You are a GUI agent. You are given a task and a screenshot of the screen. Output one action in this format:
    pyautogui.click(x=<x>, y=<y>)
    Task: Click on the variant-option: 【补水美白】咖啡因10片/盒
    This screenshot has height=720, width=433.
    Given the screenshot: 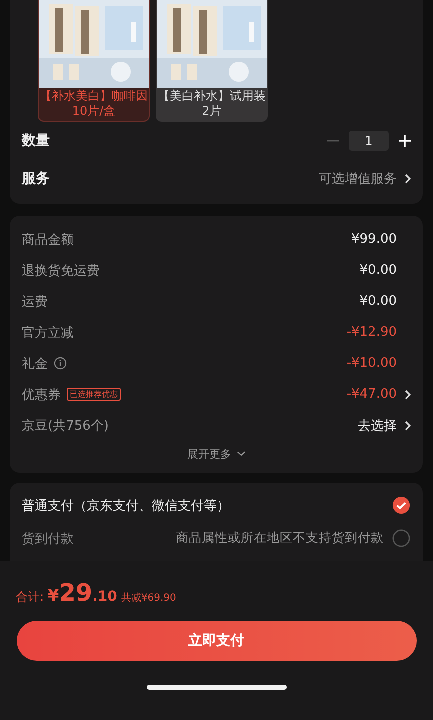 What is the action you would take?
    pyautogui.click(x=94, y=61)
    